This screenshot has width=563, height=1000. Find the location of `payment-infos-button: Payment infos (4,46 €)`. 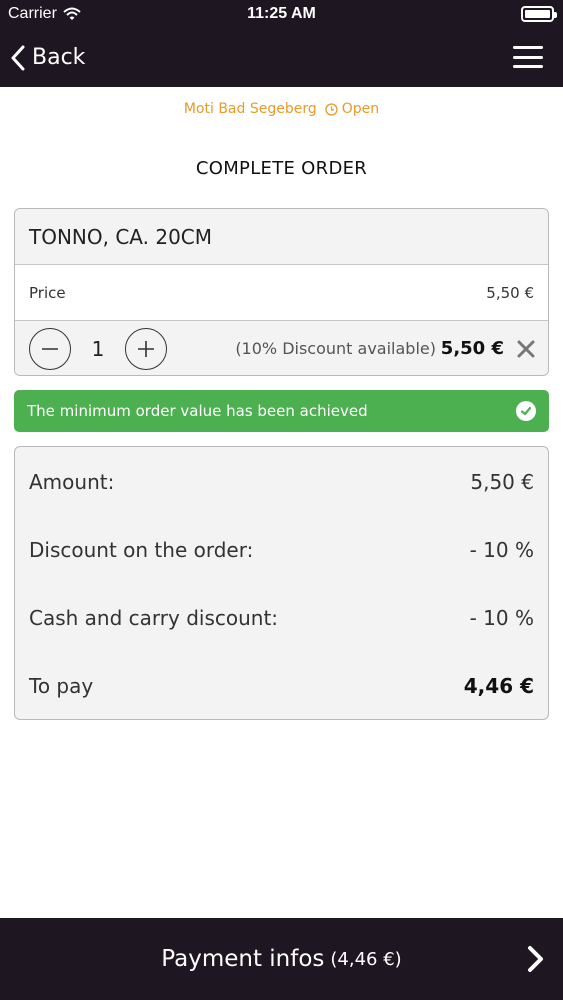

payment-infos-button: Payment infos (4,46 €) is located at coordinates (281, 959).